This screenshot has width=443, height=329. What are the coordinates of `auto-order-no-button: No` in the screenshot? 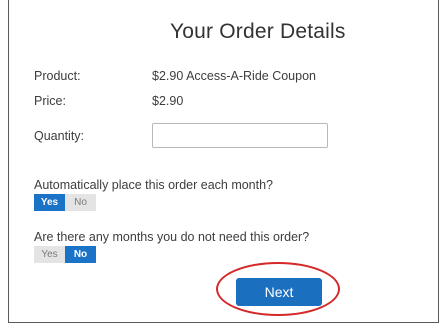 It's located at (80, 202).